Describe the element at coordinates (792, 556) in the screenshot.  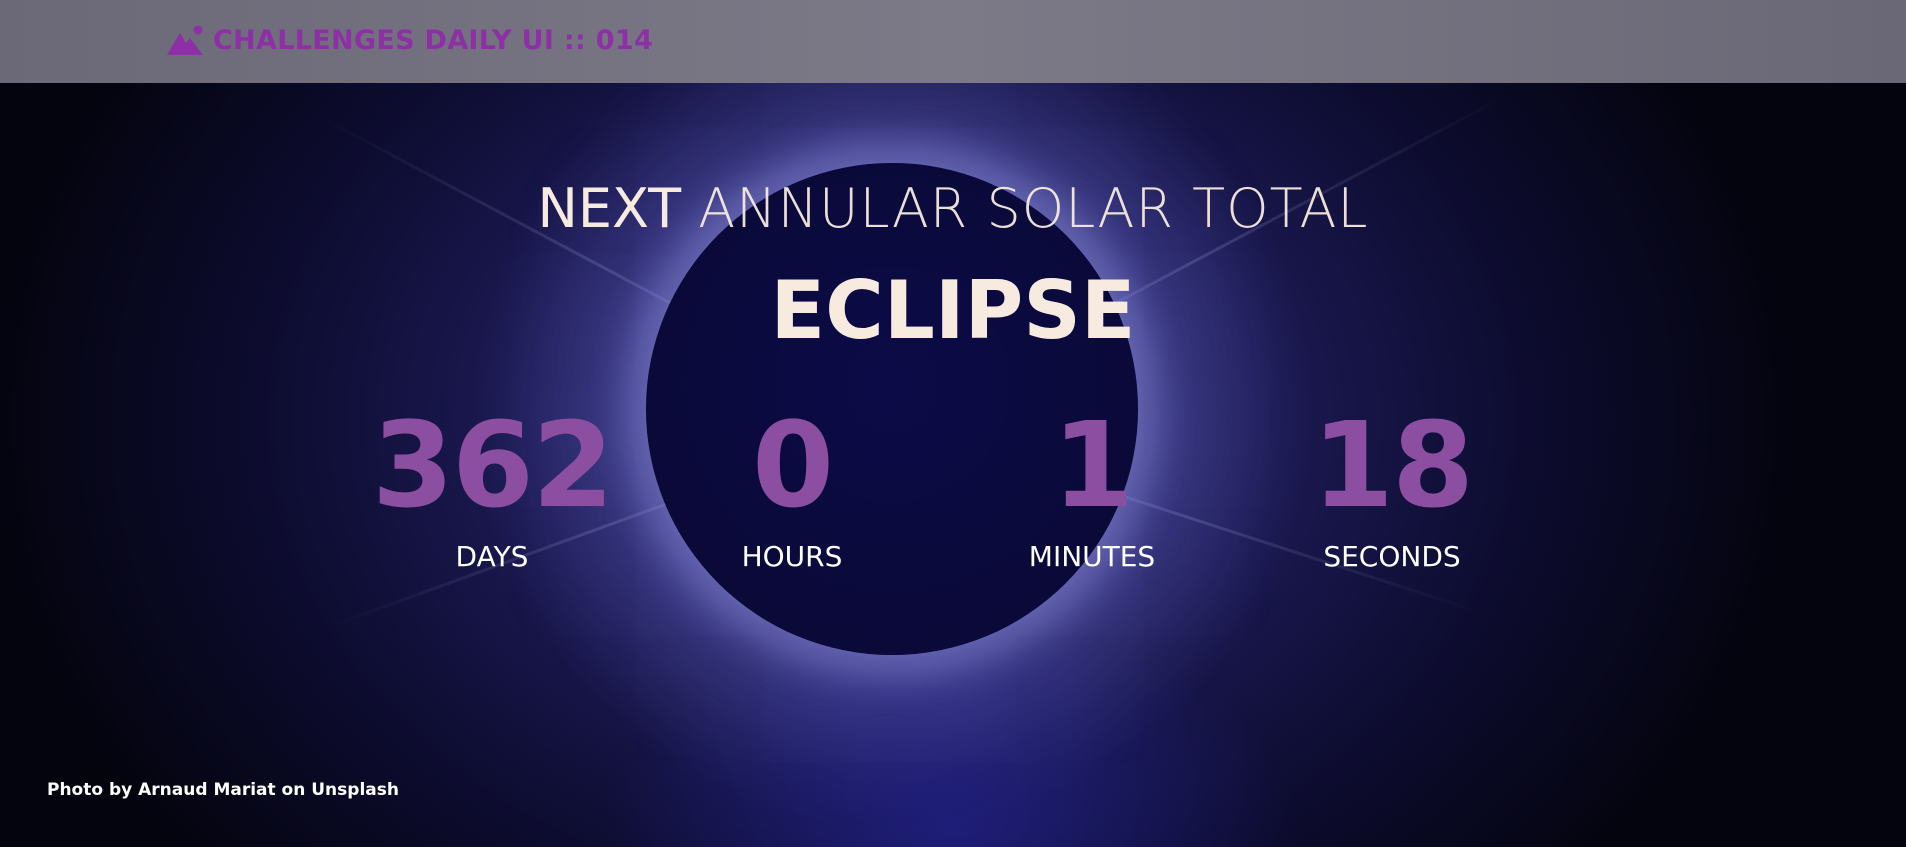
I see `hours-label: HOURS` at that location.